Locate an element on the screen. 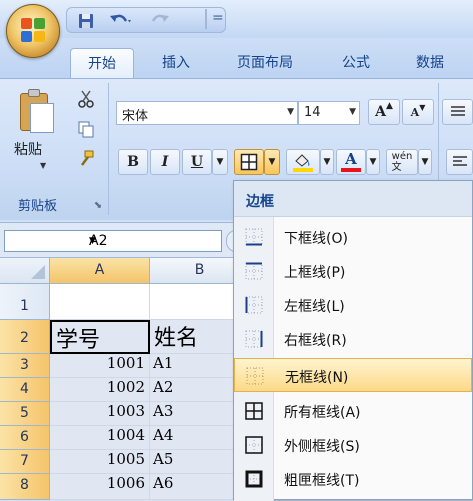 This screenshot has height=501, width=473. office-button is located at coordinates (33, 31).